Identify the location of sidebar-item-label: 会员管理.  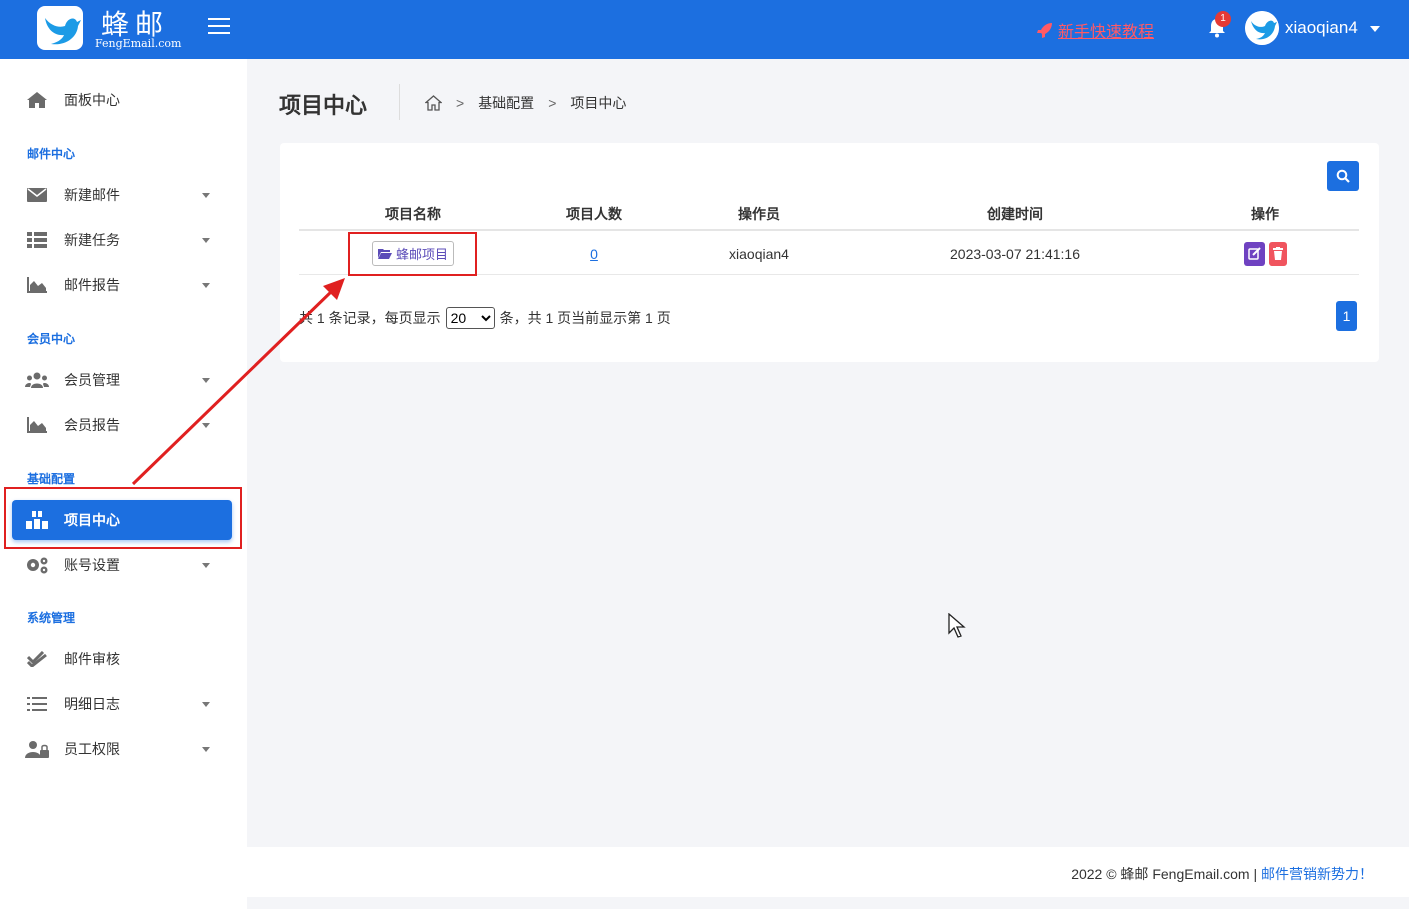
(92, 380).